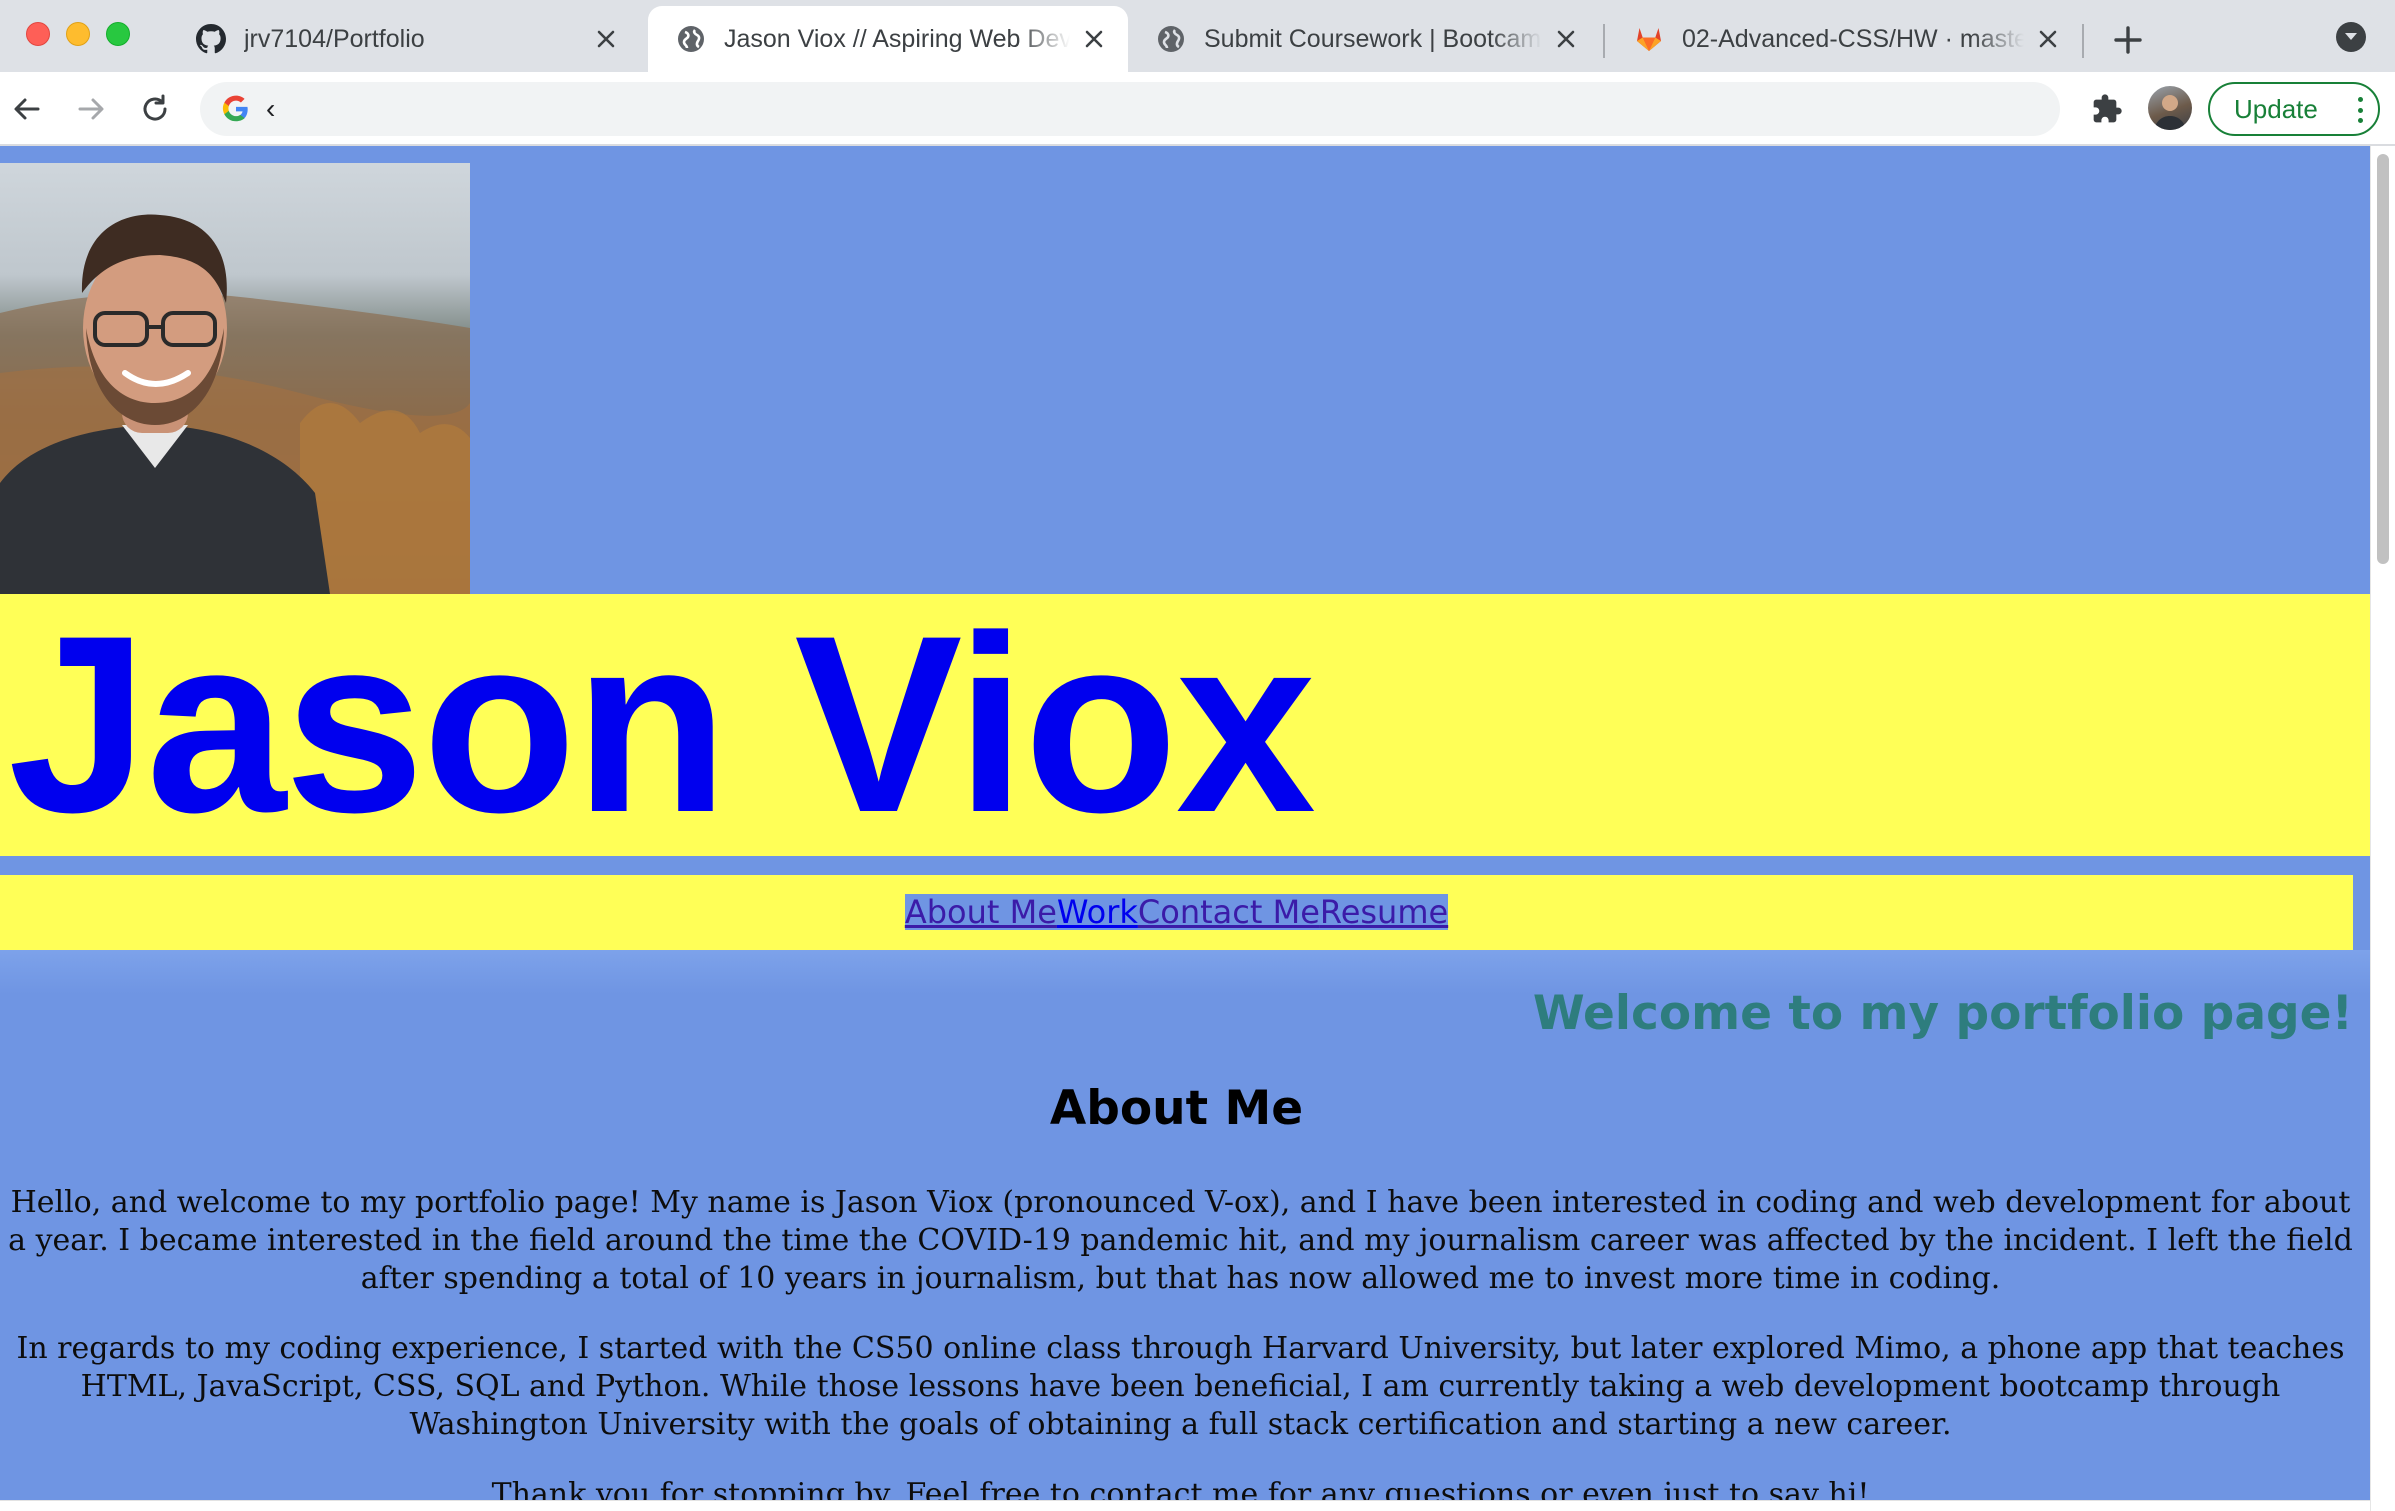  Describe the element at coordinates (211, 39) in the screenshot. I see `github-icon` at that location.